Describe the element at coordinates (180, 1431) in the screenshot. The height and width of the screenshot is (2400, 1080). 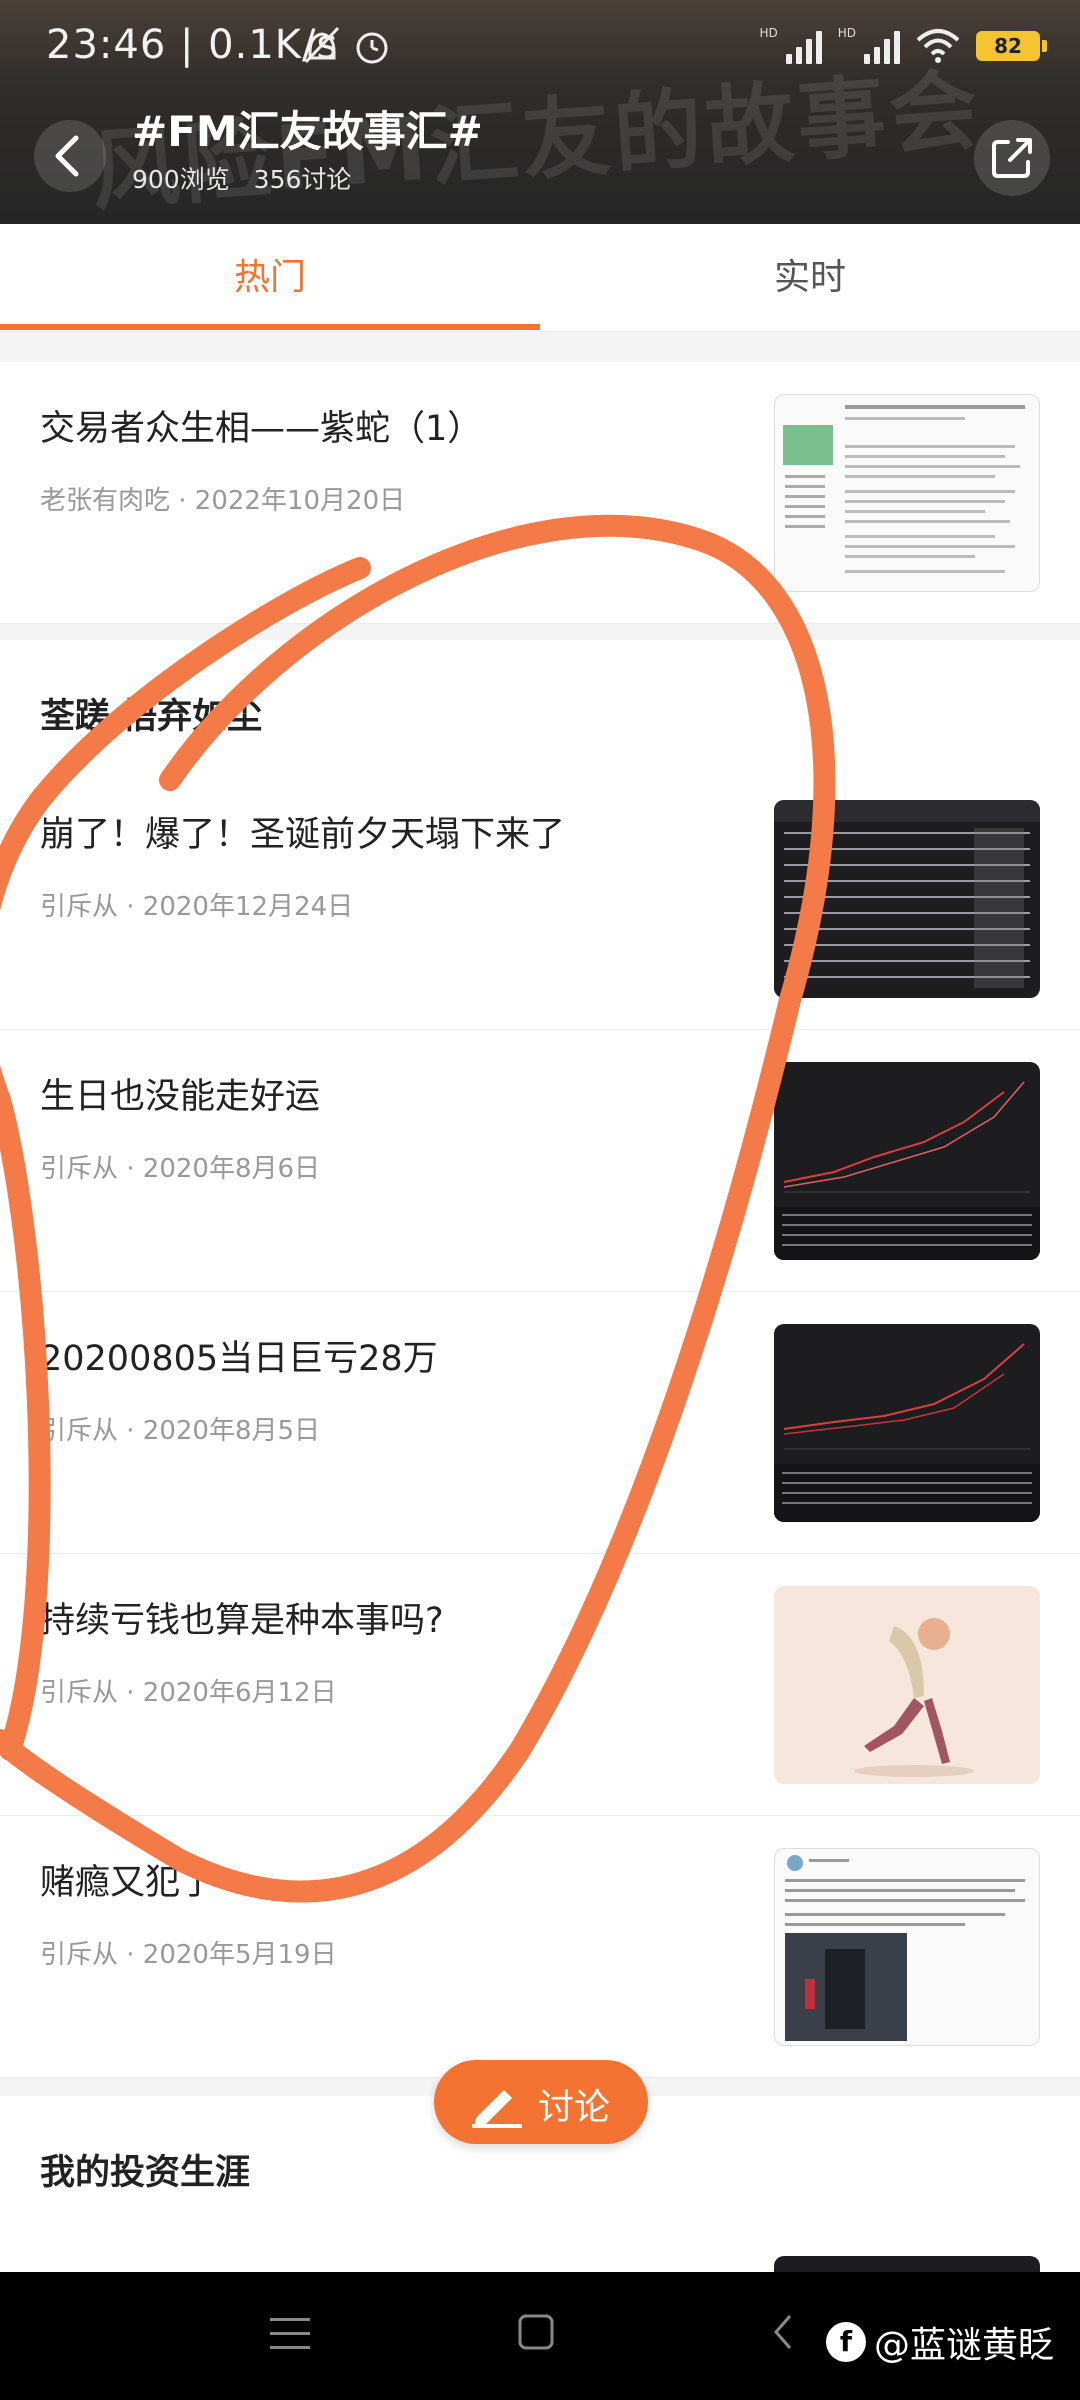
I see `item-meta: 引斥从 · 2020年8月5日` at that location.